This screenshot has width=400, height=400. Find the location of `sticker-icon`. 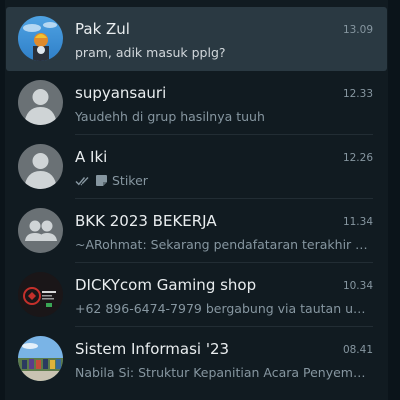

sticker-icon is located at coordinates (101, 180).